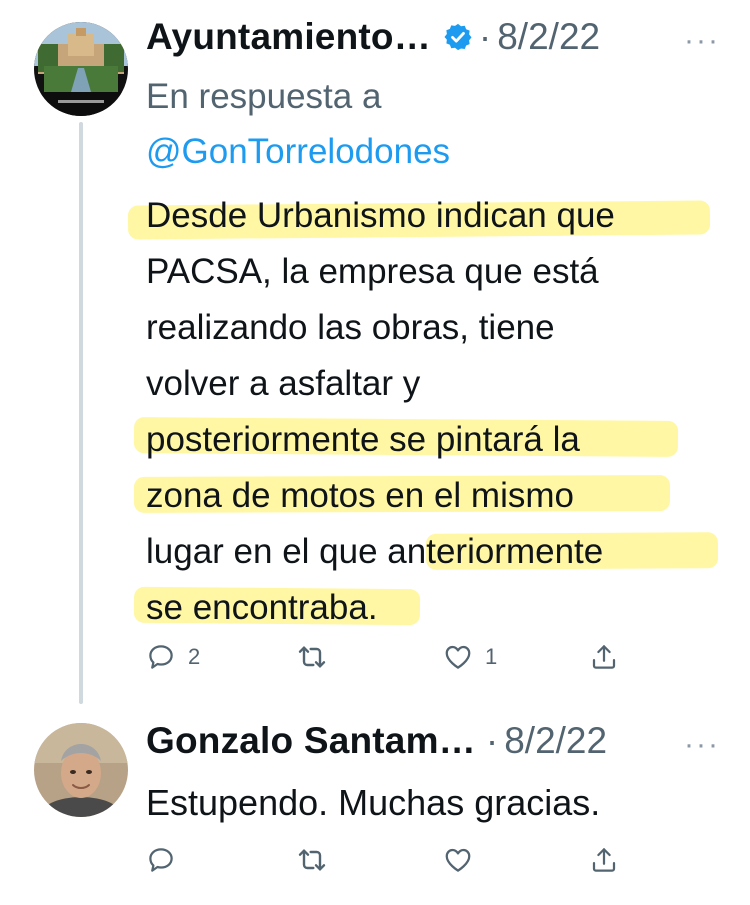  What do you see at coordinates (81, 413) in the screenshot?
I see `thread-connector-line` at bounding box center [81, 413].